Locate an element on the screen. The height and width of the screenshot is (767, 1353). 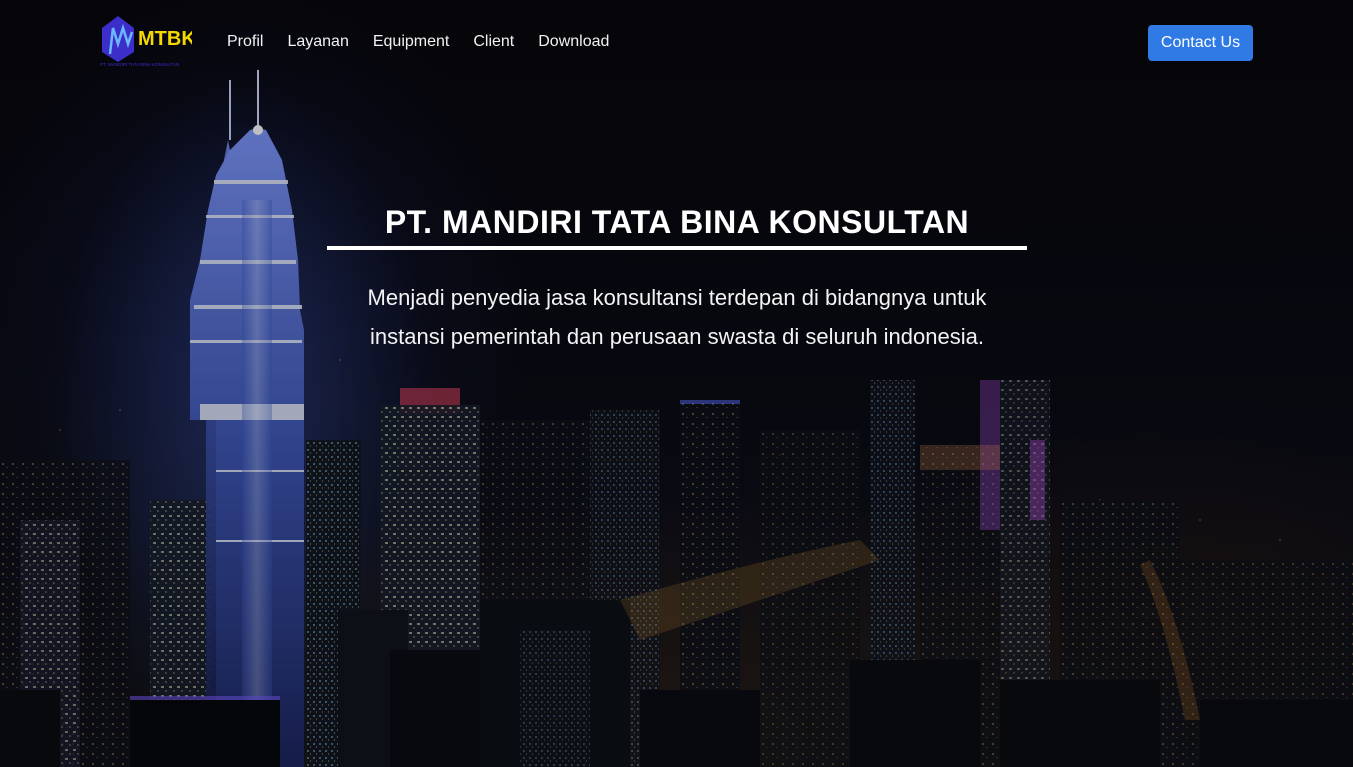
mtbk-logo-icon: MTBK PT. MANDIRI TATA BINA KONSULTAN is located at coordinates (148, 41).